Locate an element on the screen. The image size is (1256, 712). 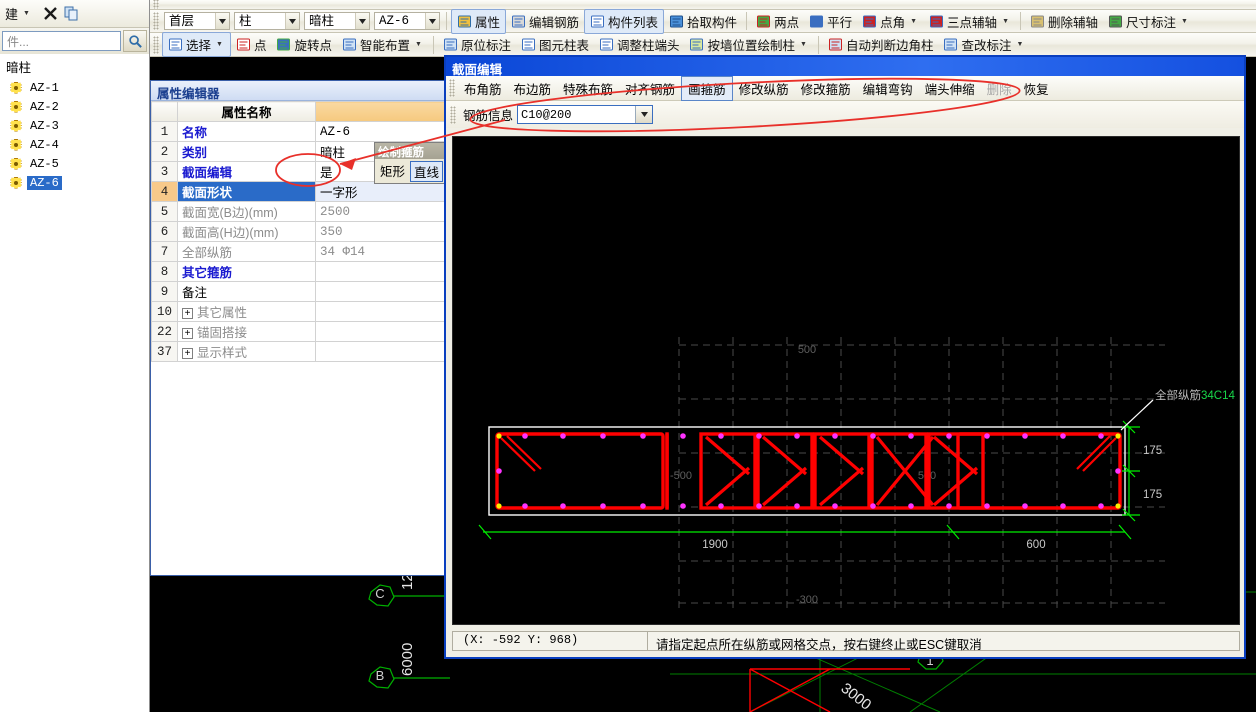
section-menu-4: 画箍筋 is located at coordinates (707, 88).